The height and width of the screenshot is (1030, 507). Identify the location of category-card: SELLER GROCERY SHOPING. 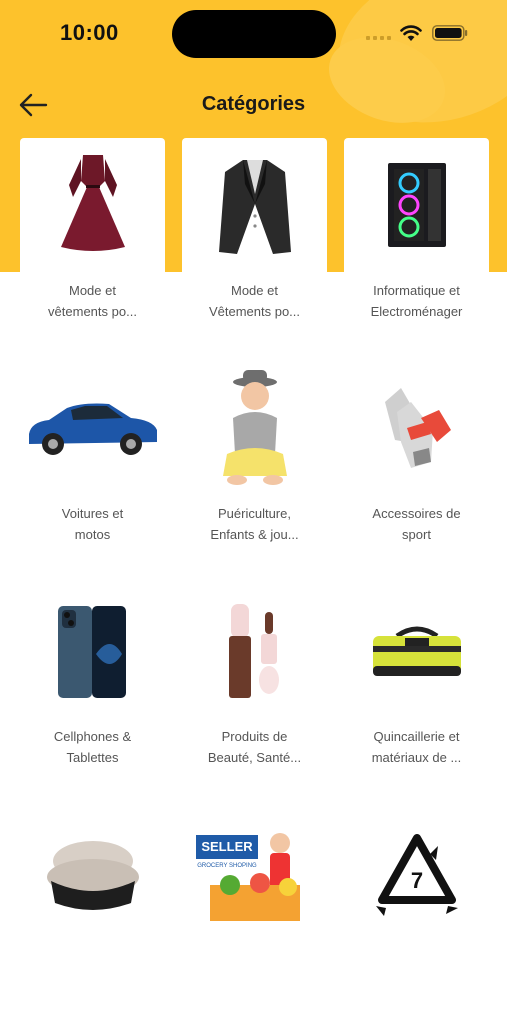
(254, 918).